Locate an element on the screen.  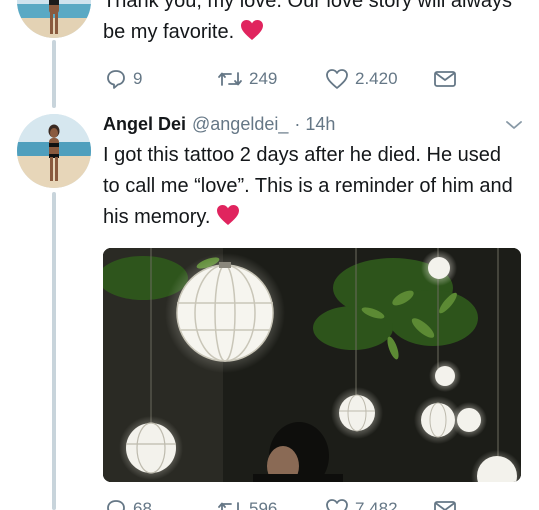
tweet-menu-button is located at coordinates (514, 127).